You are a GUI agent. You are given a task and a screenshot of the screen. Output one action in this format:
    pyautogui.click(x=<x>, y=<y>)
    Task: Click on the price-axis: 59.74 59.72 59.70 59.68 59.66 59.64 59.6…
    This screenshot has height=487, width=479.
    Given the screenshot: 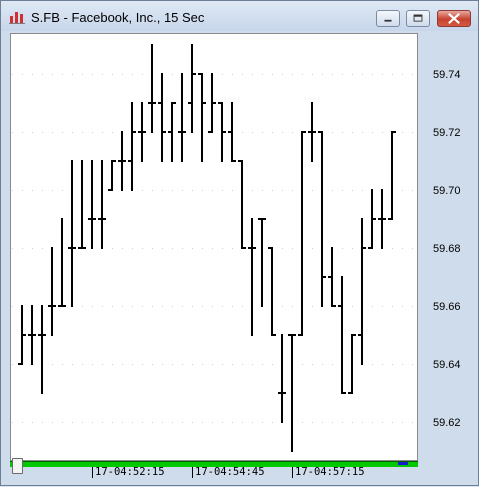 What is the action you would take?
    pyautogui.click(x=447, y=249)
    